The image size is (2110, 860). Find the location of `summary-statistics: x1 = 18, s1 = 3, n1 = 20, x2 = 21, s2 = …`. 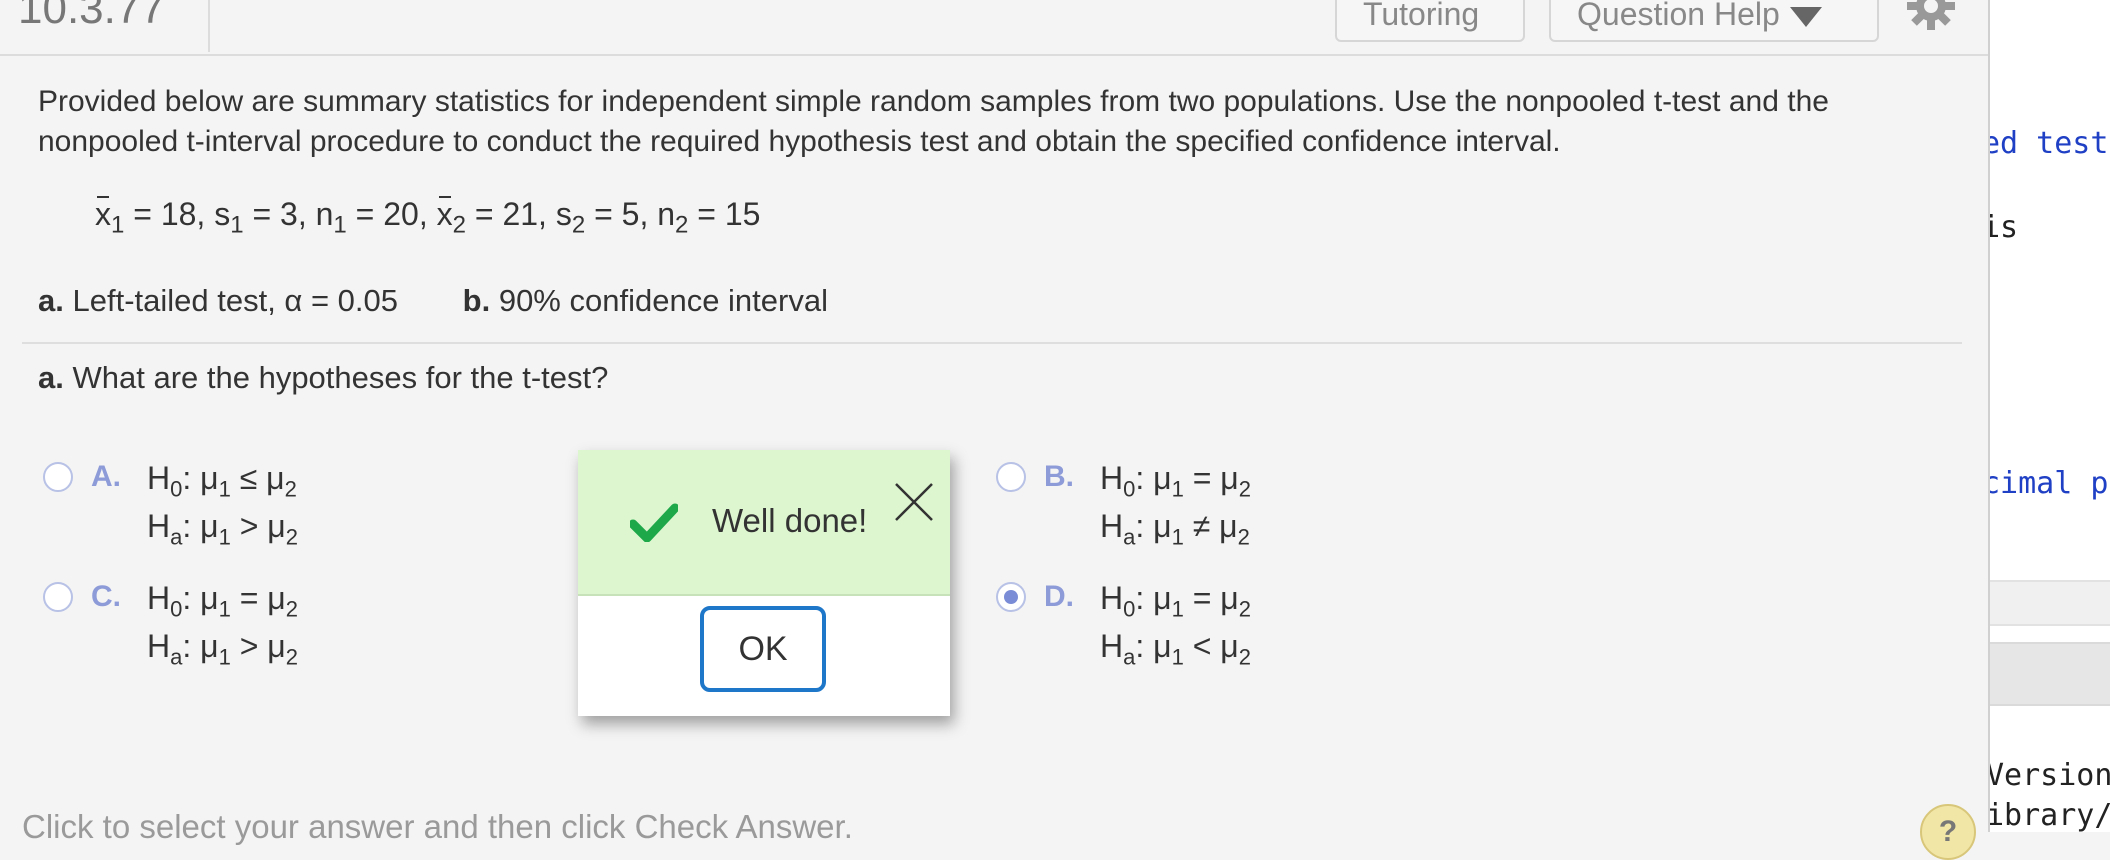

summary-statistics: x1 = 18, s1 = 3, n1 = 20, x2 = 21, s2 = … is located at coordinates (427, 217).